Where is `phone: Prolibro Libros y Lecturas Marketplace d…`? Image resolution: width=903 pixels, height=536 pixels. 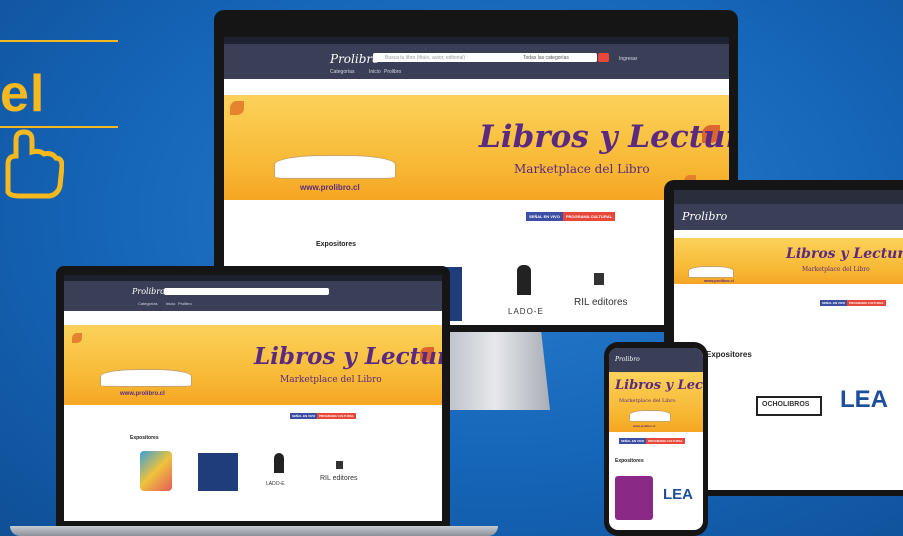
phone: Prolibro Libros y Lecturas Marketplace d… is located at coordinates (656, 439).